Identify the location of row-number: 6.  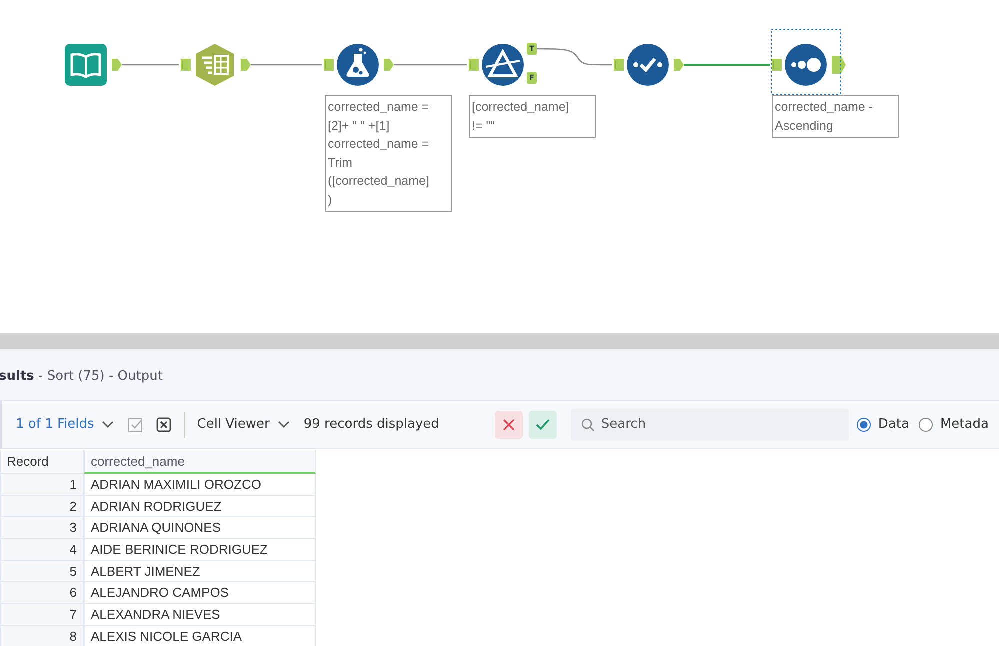
(42, 593).